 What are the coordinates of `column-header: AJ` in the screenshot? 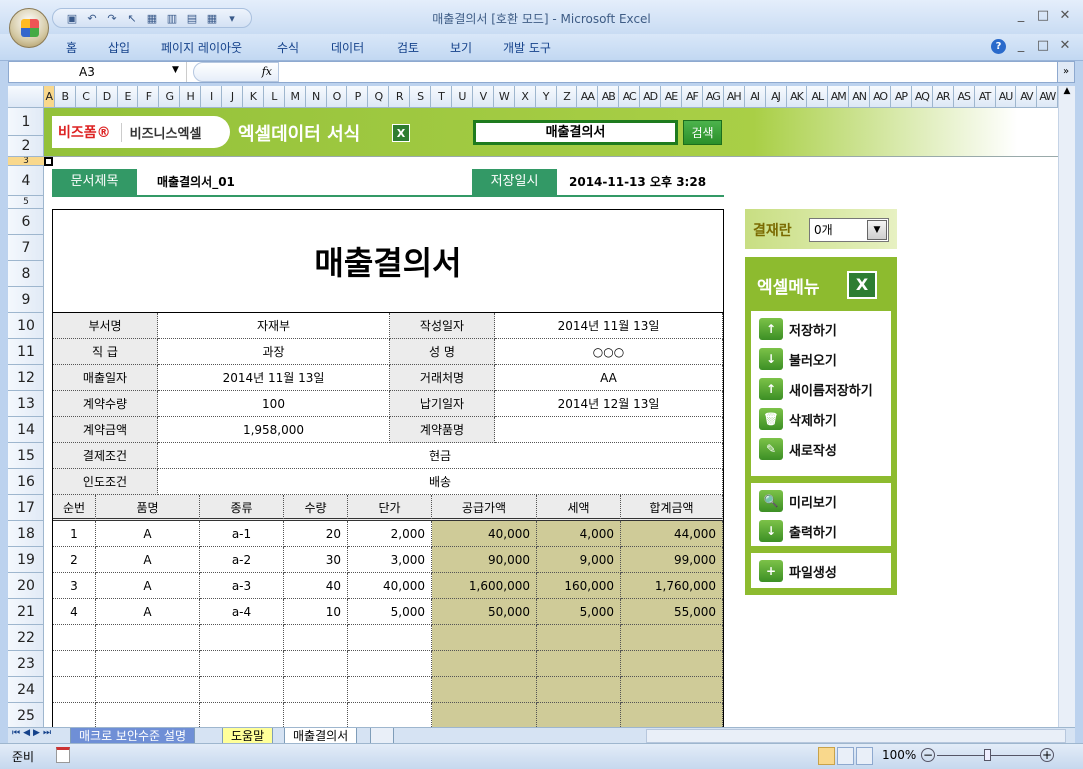 It's located at (776, 96).